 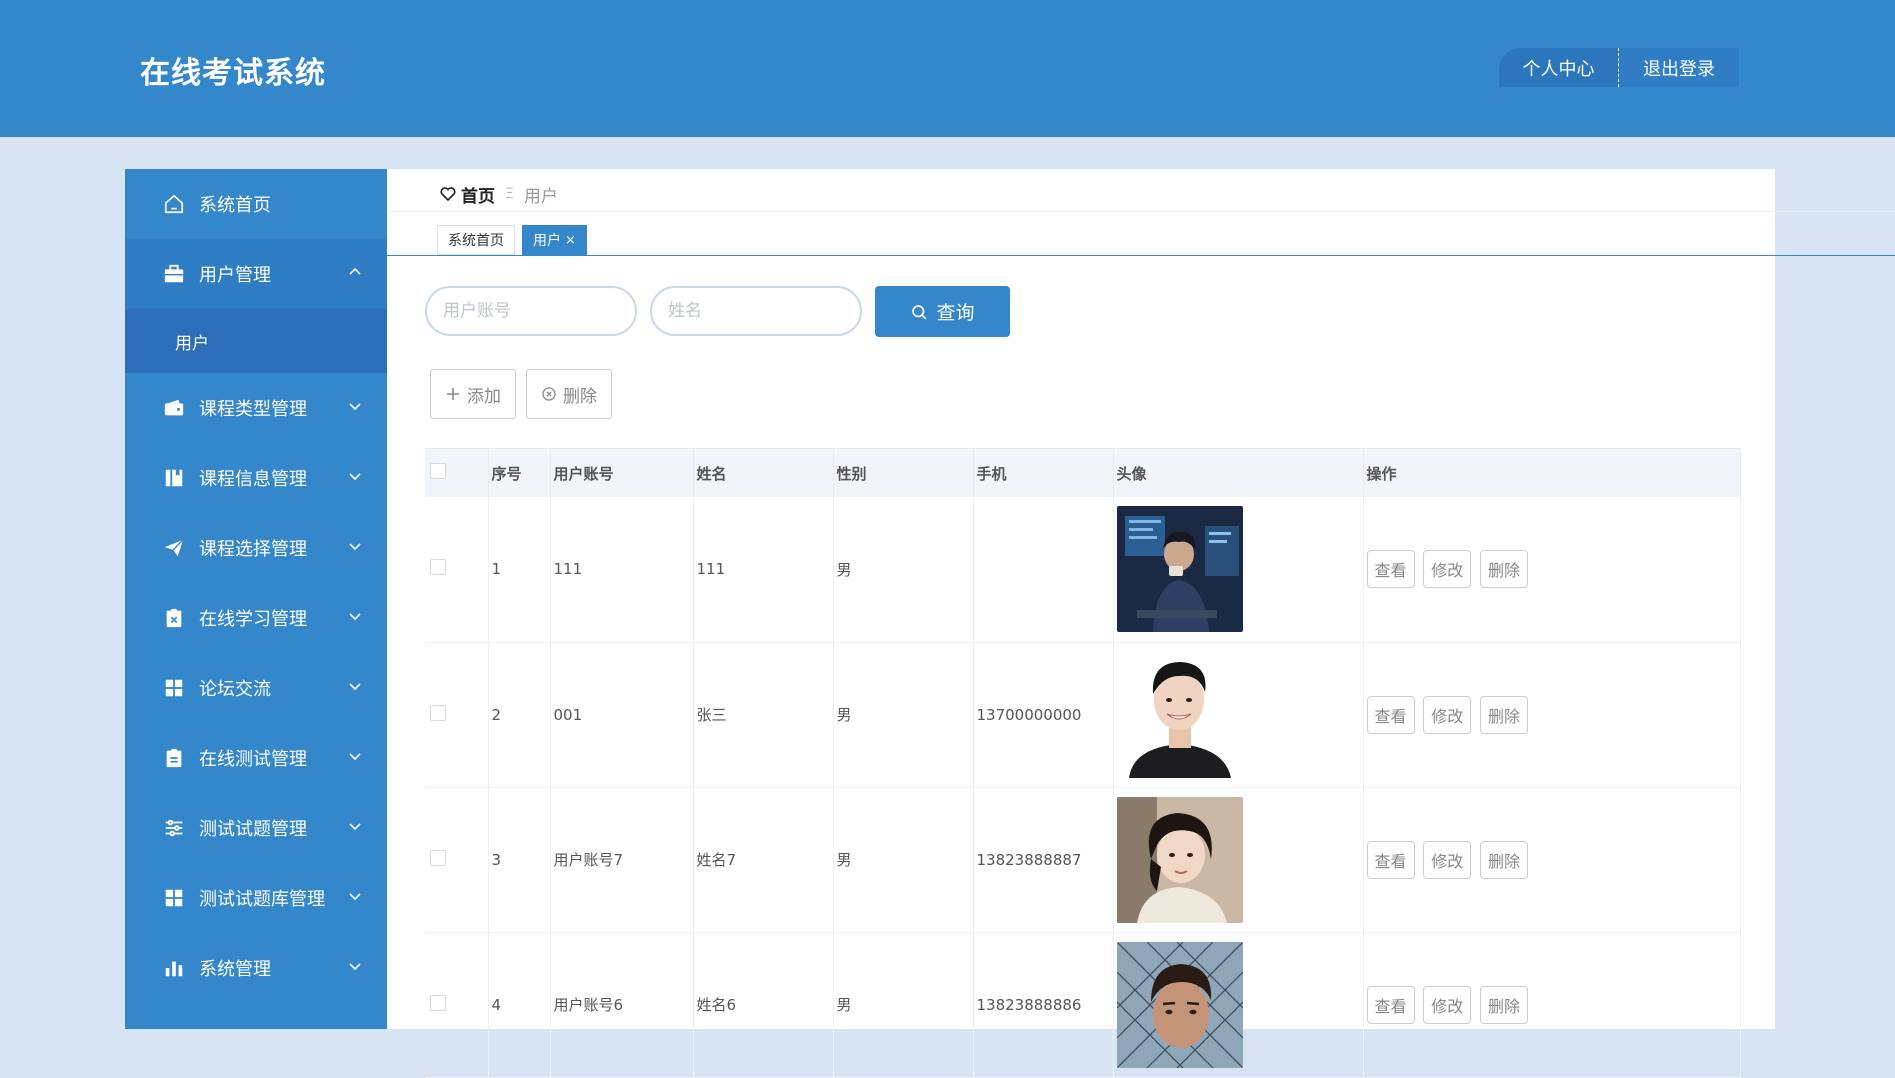 What do you see at coordinates (253, 829) in the screenshot?
I see `sidebar-item-label: 测试试题管理` at bounding box center [253, 829].